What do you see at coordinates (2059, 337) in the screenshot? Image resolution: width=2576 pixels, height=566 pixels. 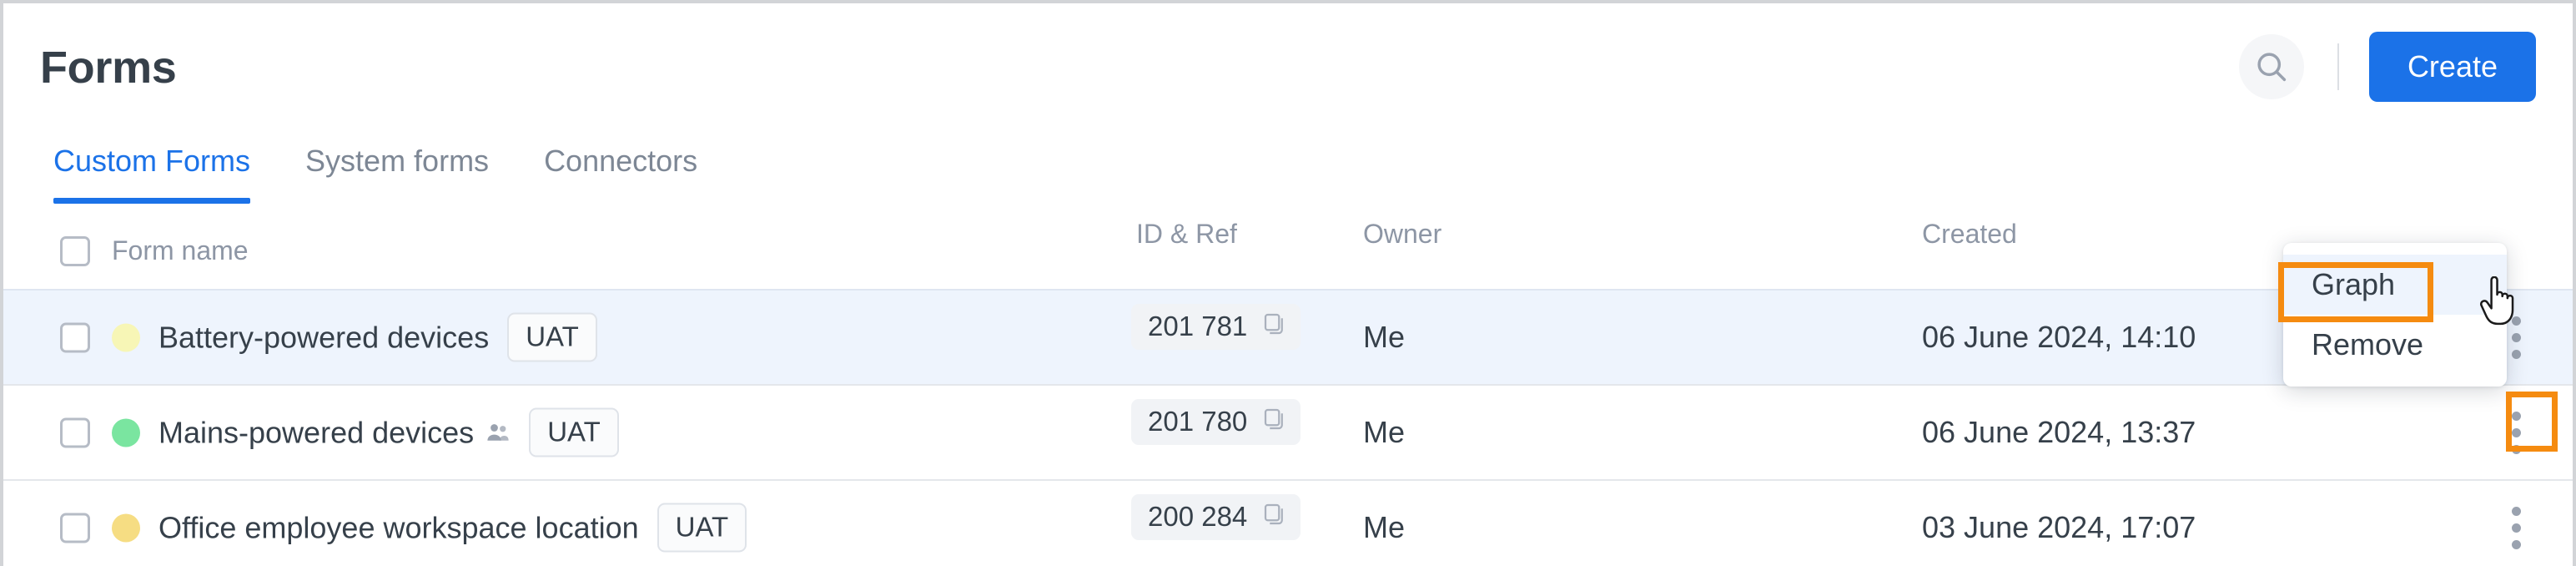 I see `created-value: 06 June 2024, 14:10` at bounding box center [2059, 337].